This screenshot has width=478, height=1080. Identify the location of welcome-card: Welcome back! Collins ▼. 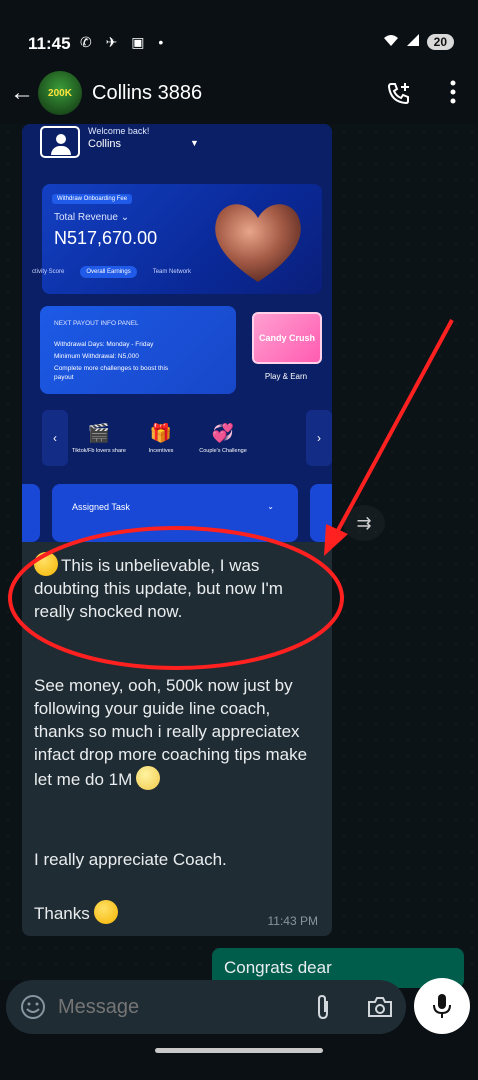
(127, 142).